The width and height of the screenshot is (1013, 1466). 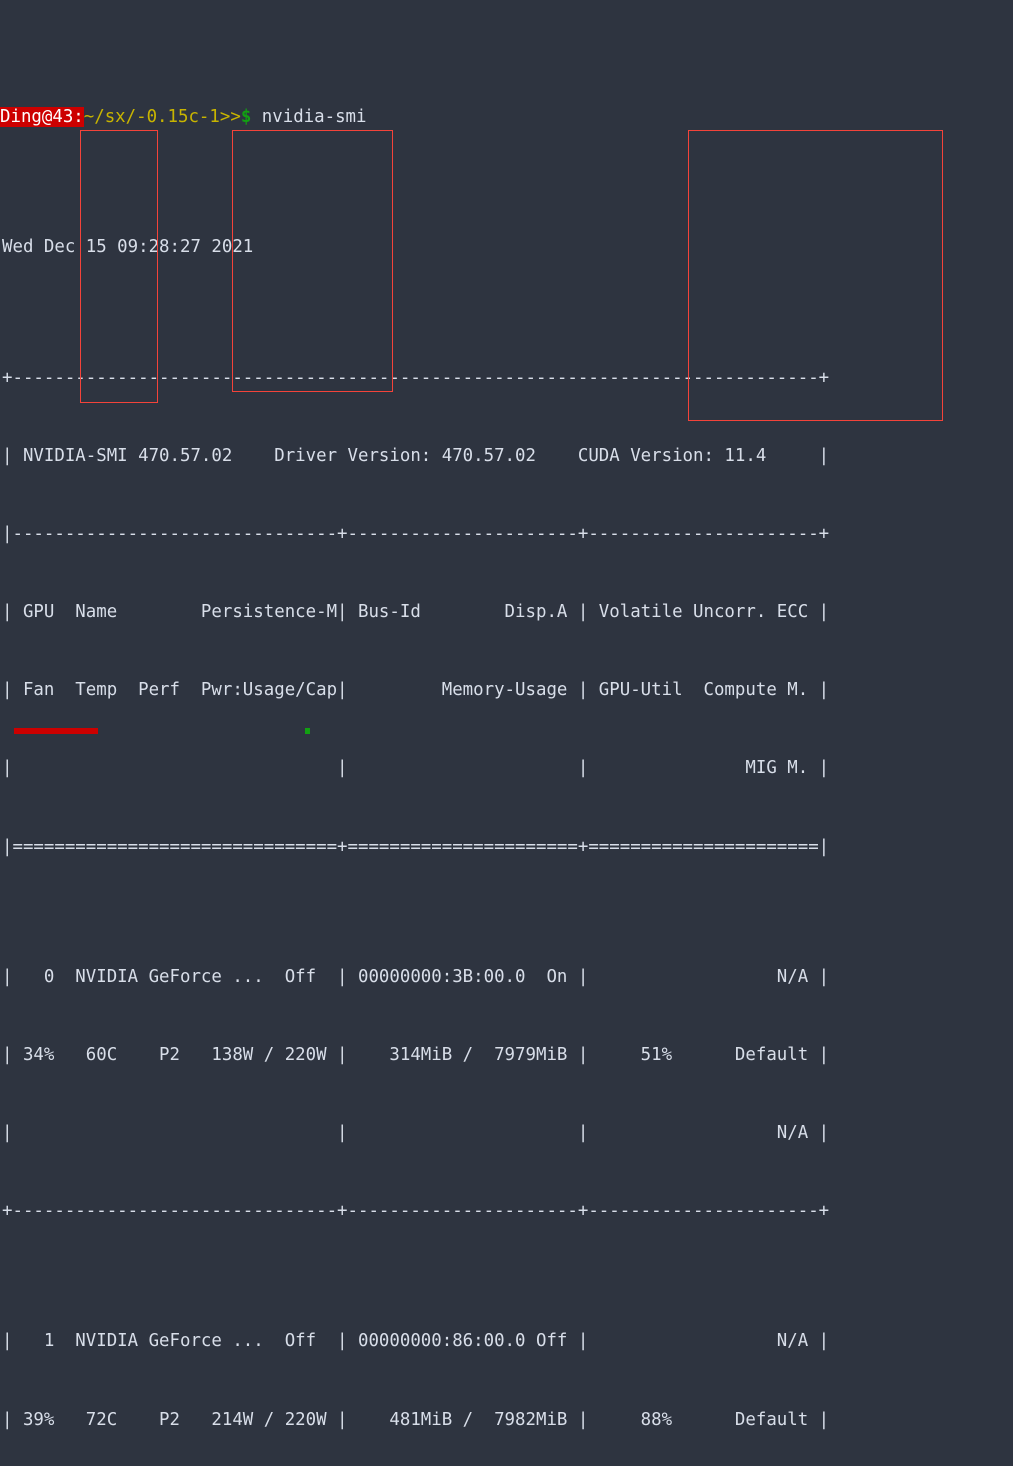 I want to click on smi-header-row-3: | | | MIG M. |, so click(x=416, y=768).